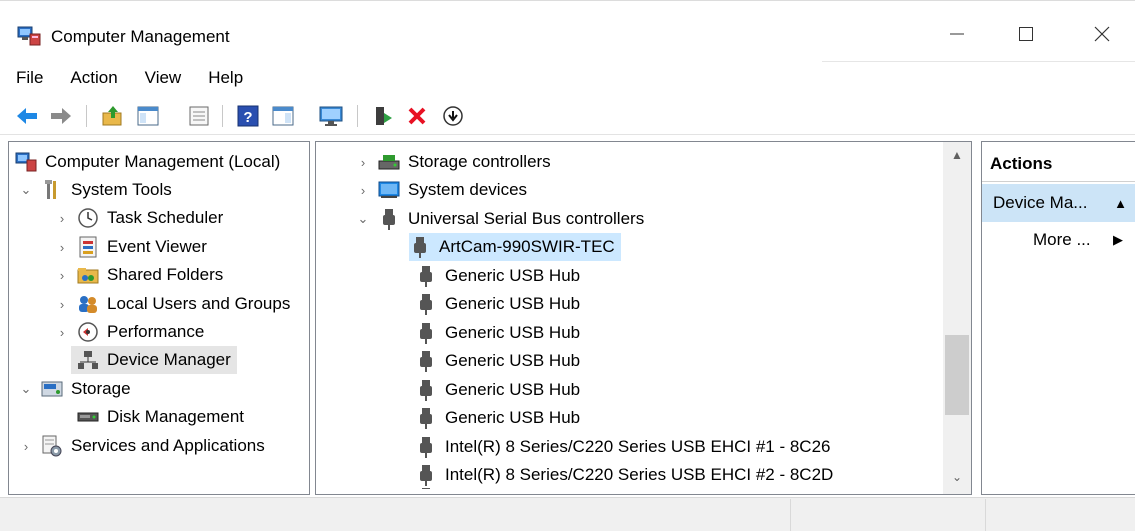 This screenshot has width=1135, height=531. I want to click on show-hide-tree-button, so click(148, 116).